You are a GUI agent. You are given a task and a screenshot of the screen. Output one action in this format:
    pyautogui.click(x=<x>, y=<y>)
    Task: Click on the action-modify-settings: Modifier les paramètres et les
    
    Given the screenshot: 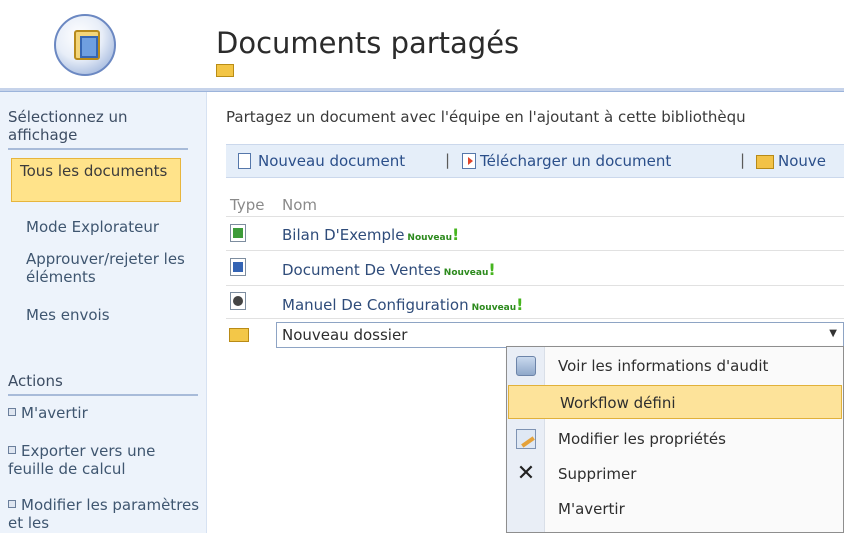 What is the action you would take?
    pyautogui.click(x=106, y=514)
    